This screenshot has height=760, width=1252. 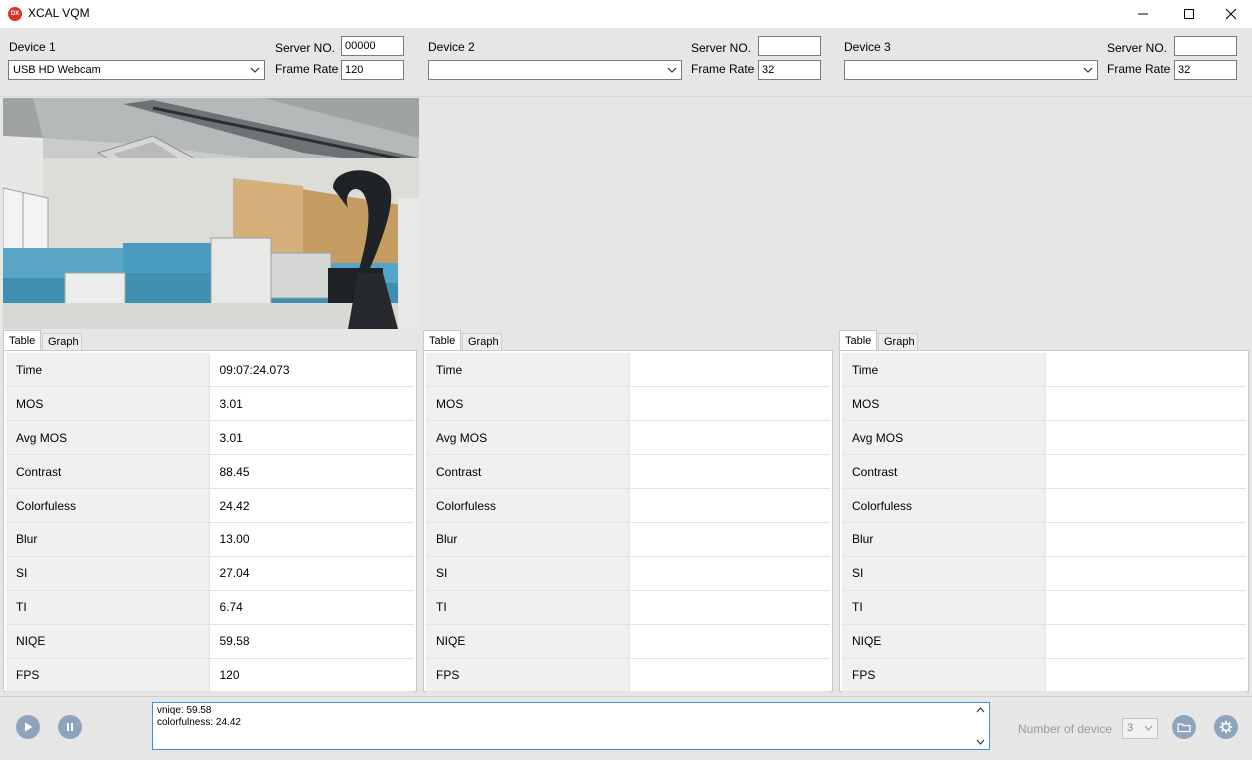 I want to click on device-2-tab-graph: Graph, so click(x=482, y=341).